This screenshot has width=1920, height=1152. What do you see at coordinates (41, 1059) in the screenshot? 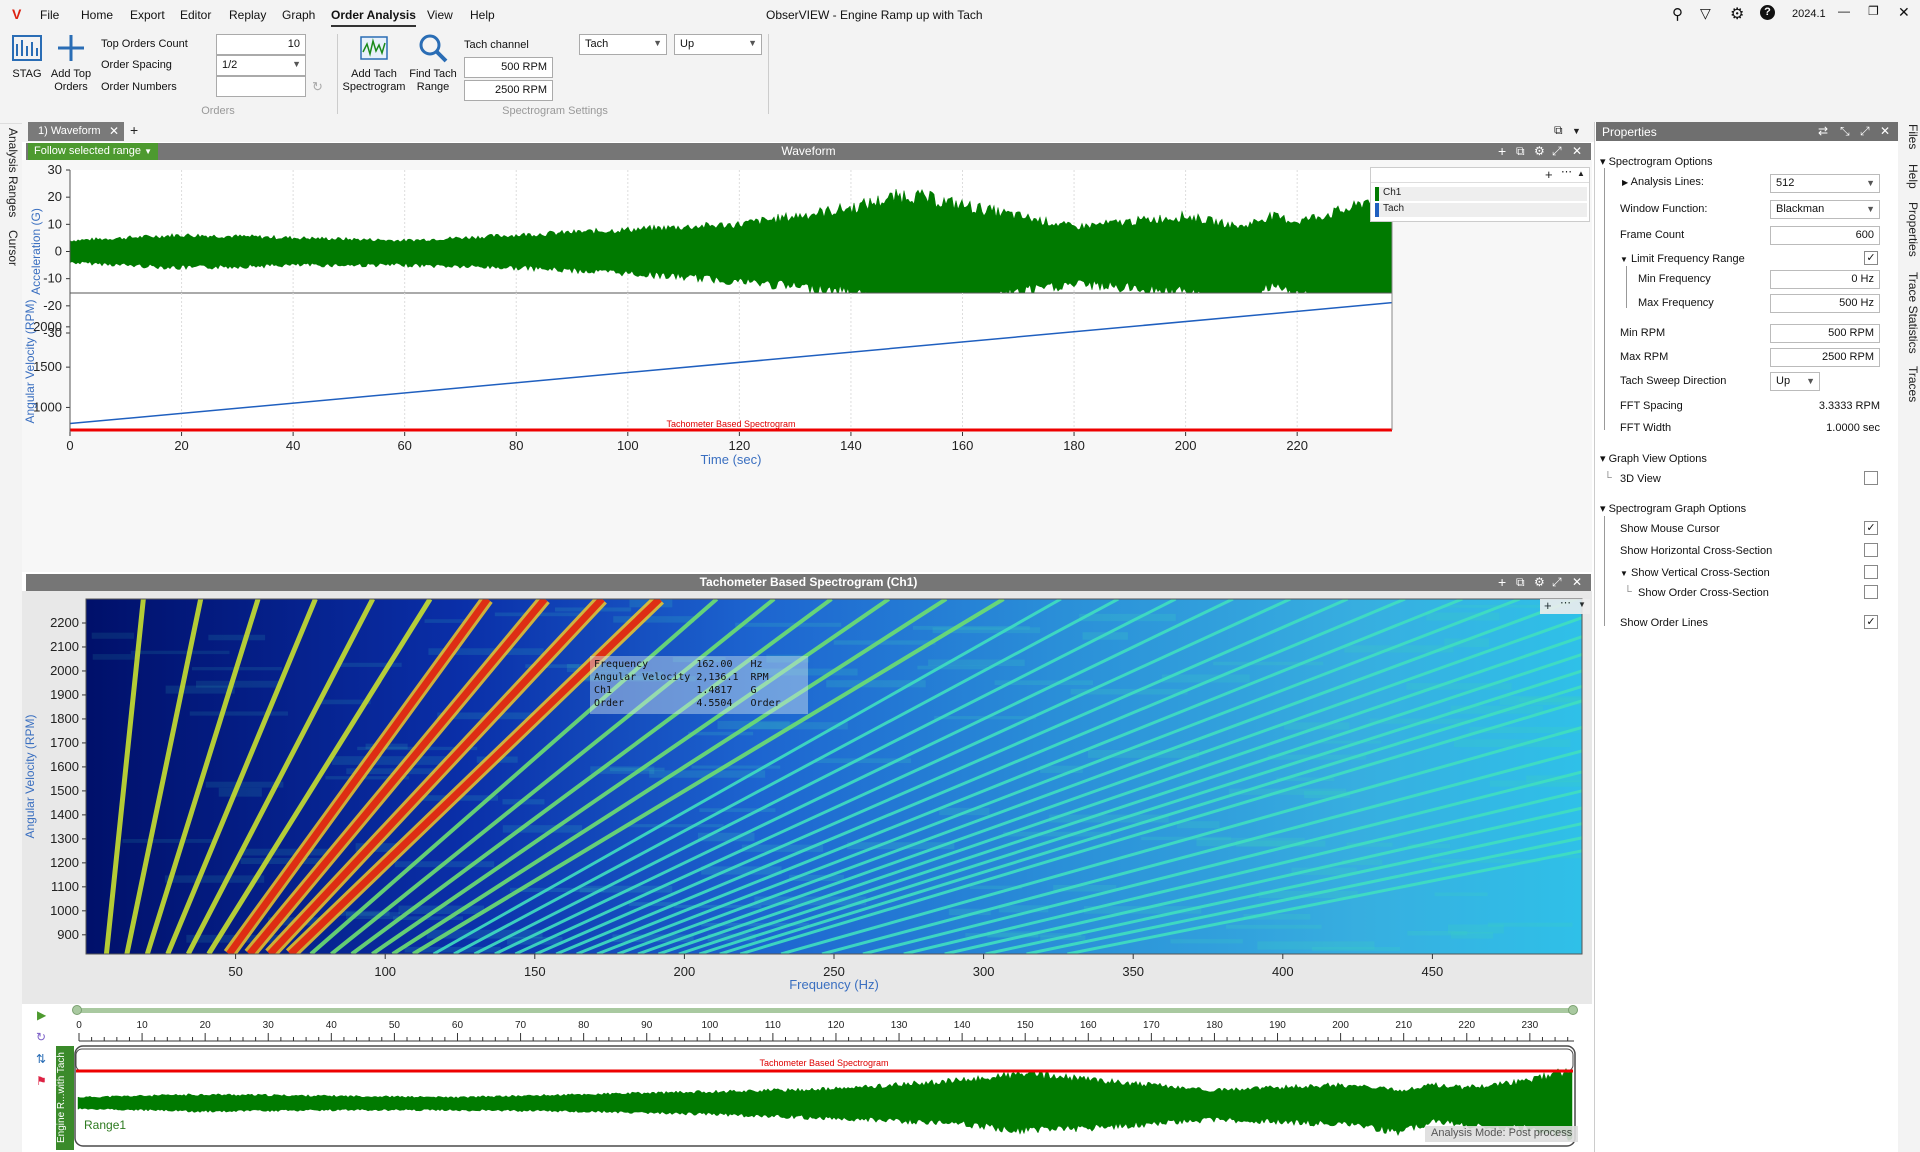
I see `sync-icon: ⇅` at bounding box center [41, 1059].